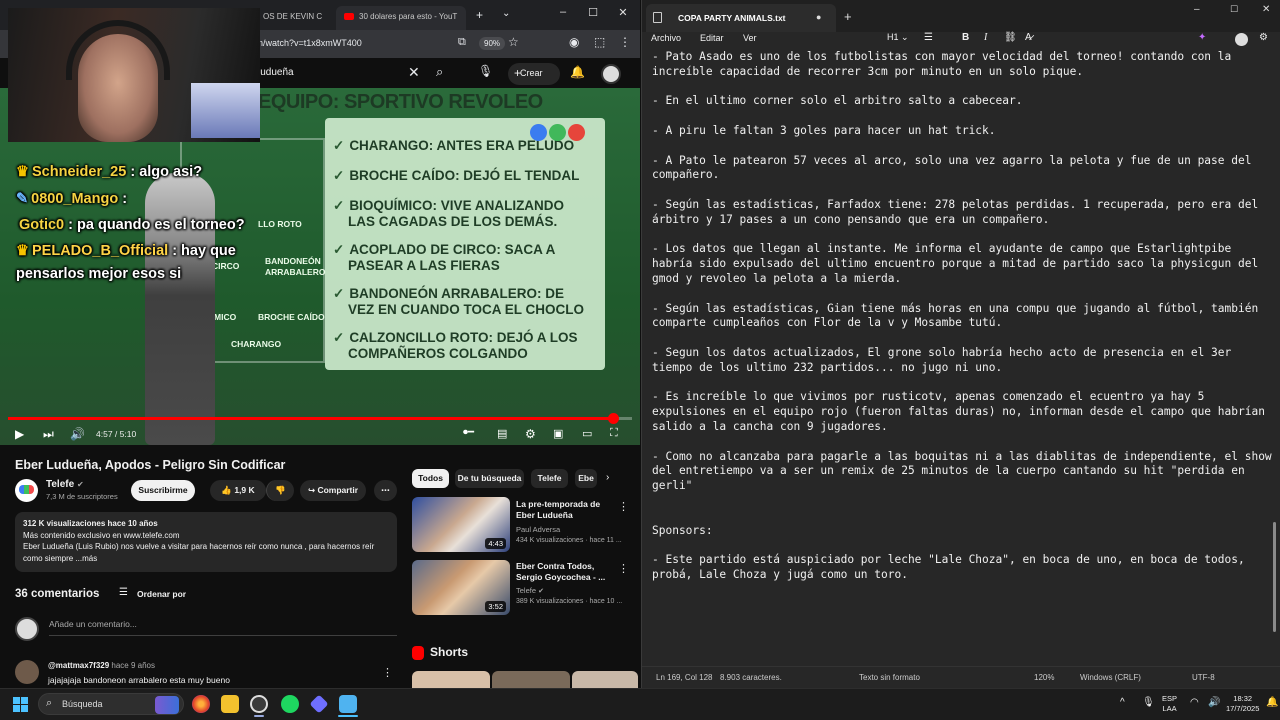 The width and height of the screenshot is (1280, 720). I want to click on bold-icon: B, so click(965, 37).